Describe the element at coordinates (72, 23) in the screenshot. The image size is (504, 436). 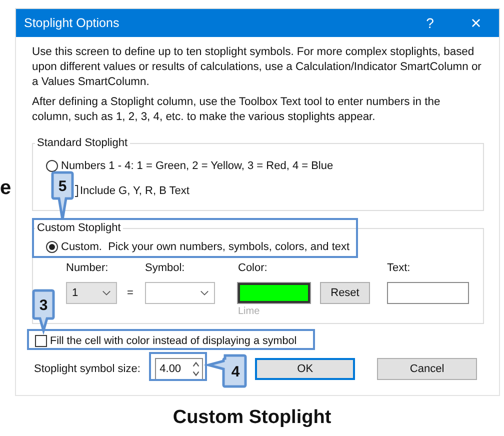
I see `window-title: Stoplight Options` at that location.